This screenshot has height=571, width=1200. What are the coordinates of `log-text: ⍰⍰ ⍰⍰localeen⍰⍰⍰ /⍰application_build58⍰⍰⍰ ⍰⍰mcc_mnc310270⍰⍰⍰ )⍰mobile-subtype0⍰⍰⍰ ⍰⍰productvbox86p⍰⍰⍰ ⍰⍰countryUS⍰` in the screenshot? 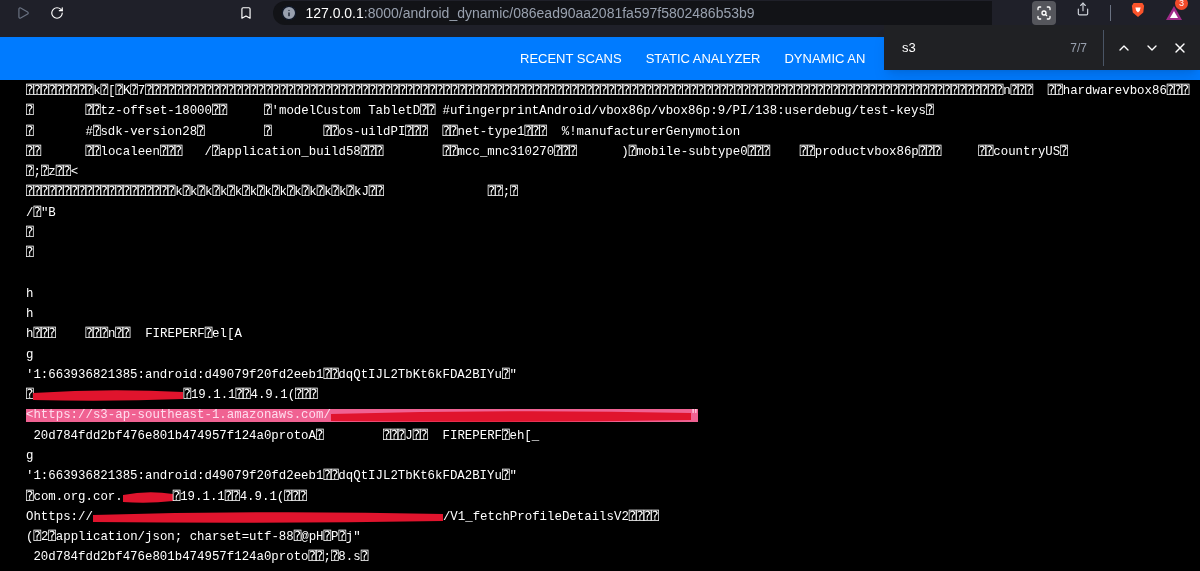 It's located at (547, 152).